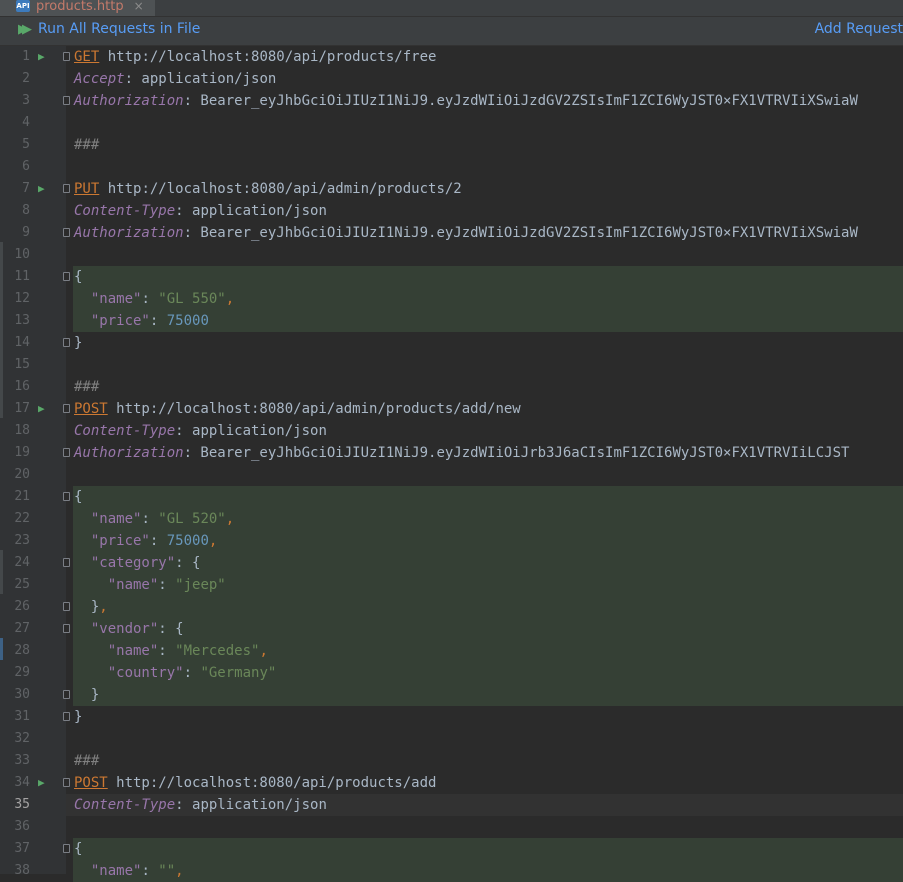 This screenshot has height=882, width=903. I want to click on add-request-button: Add Request, so click(859, 29).